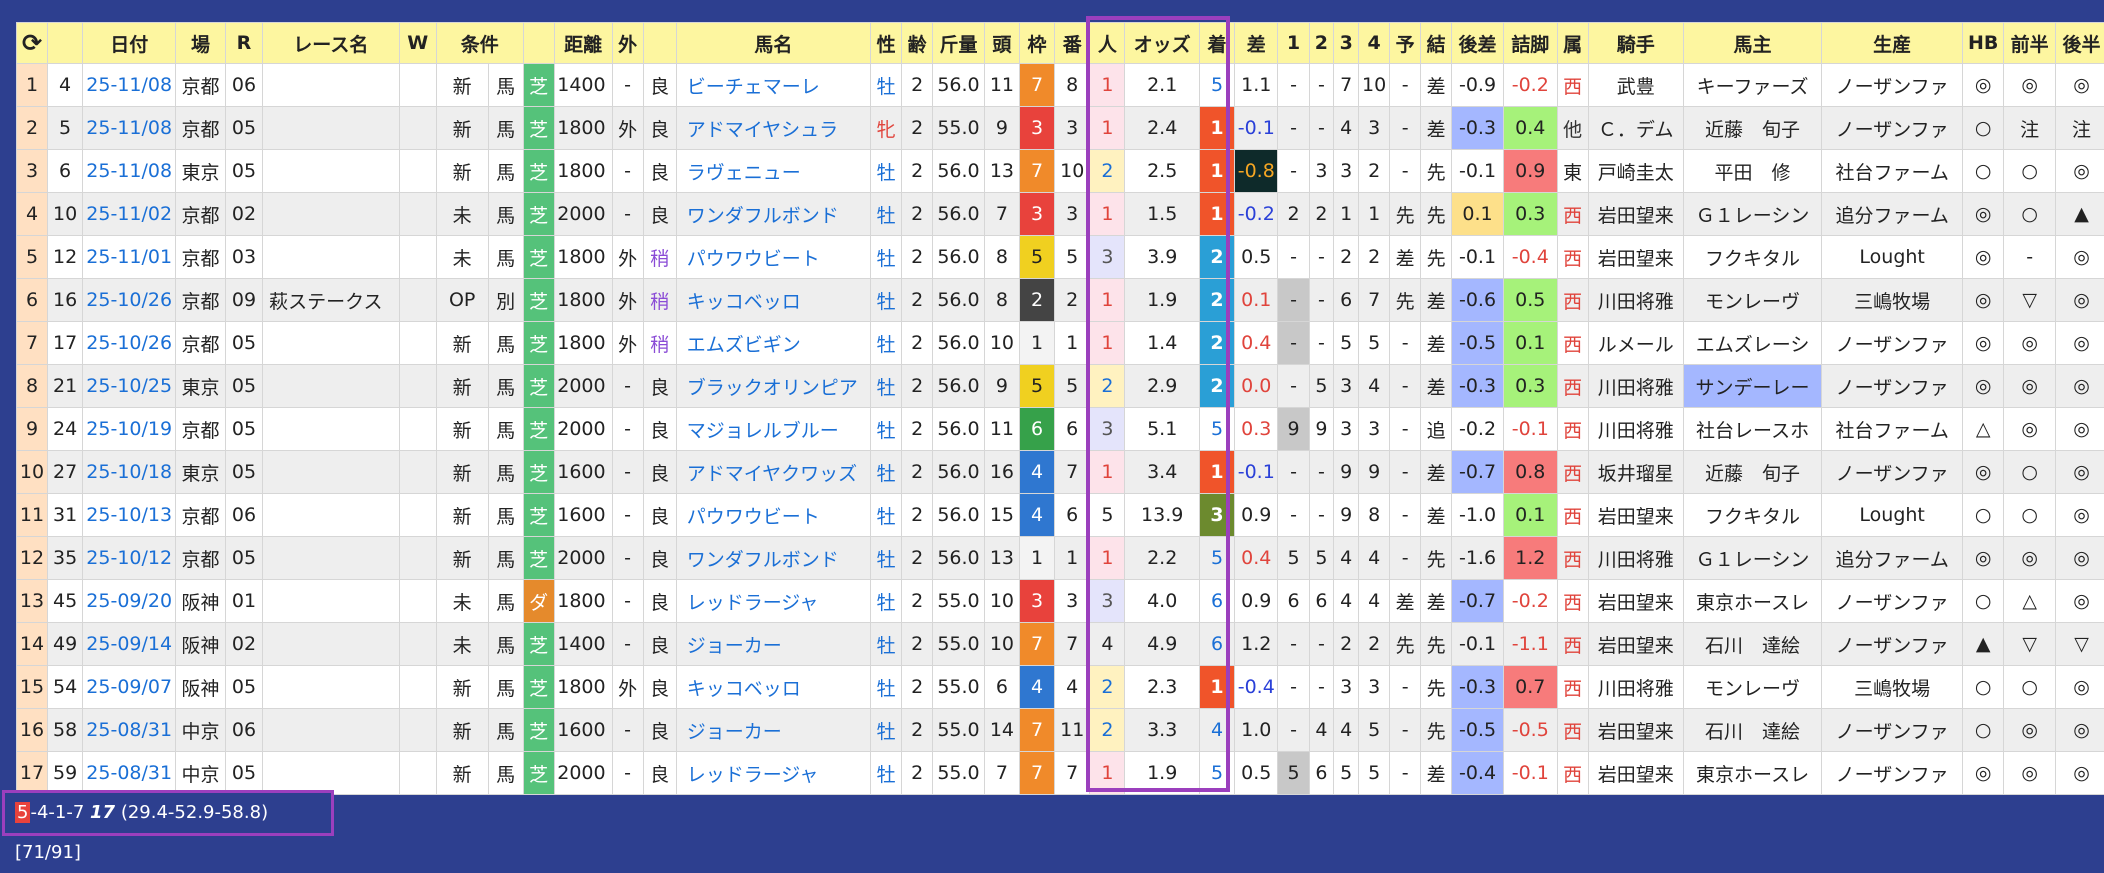 This screenshot has width=2104, height=873. I want to click on column-header: 外, so click(627, 43).